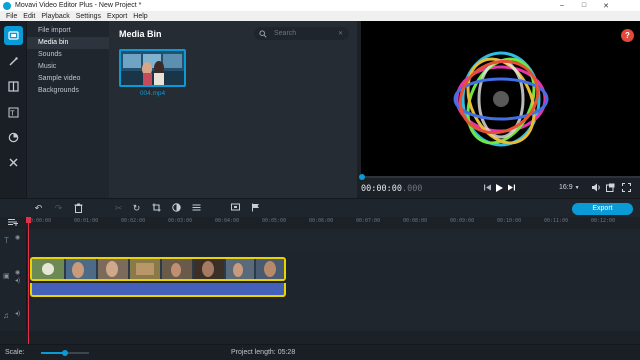  I want to click on bus-scene-image, so click(152, 68).